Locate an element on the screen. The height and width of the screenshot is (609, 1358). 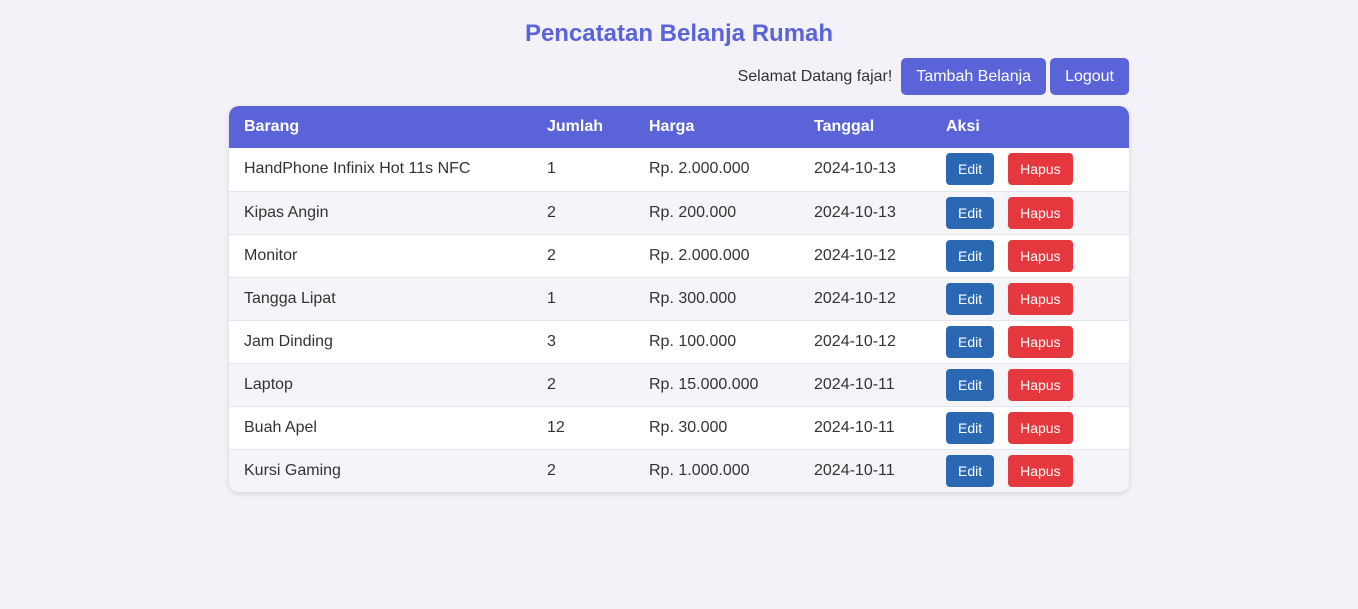
cell-barang: Monitor is located at coordinates (271, 255).